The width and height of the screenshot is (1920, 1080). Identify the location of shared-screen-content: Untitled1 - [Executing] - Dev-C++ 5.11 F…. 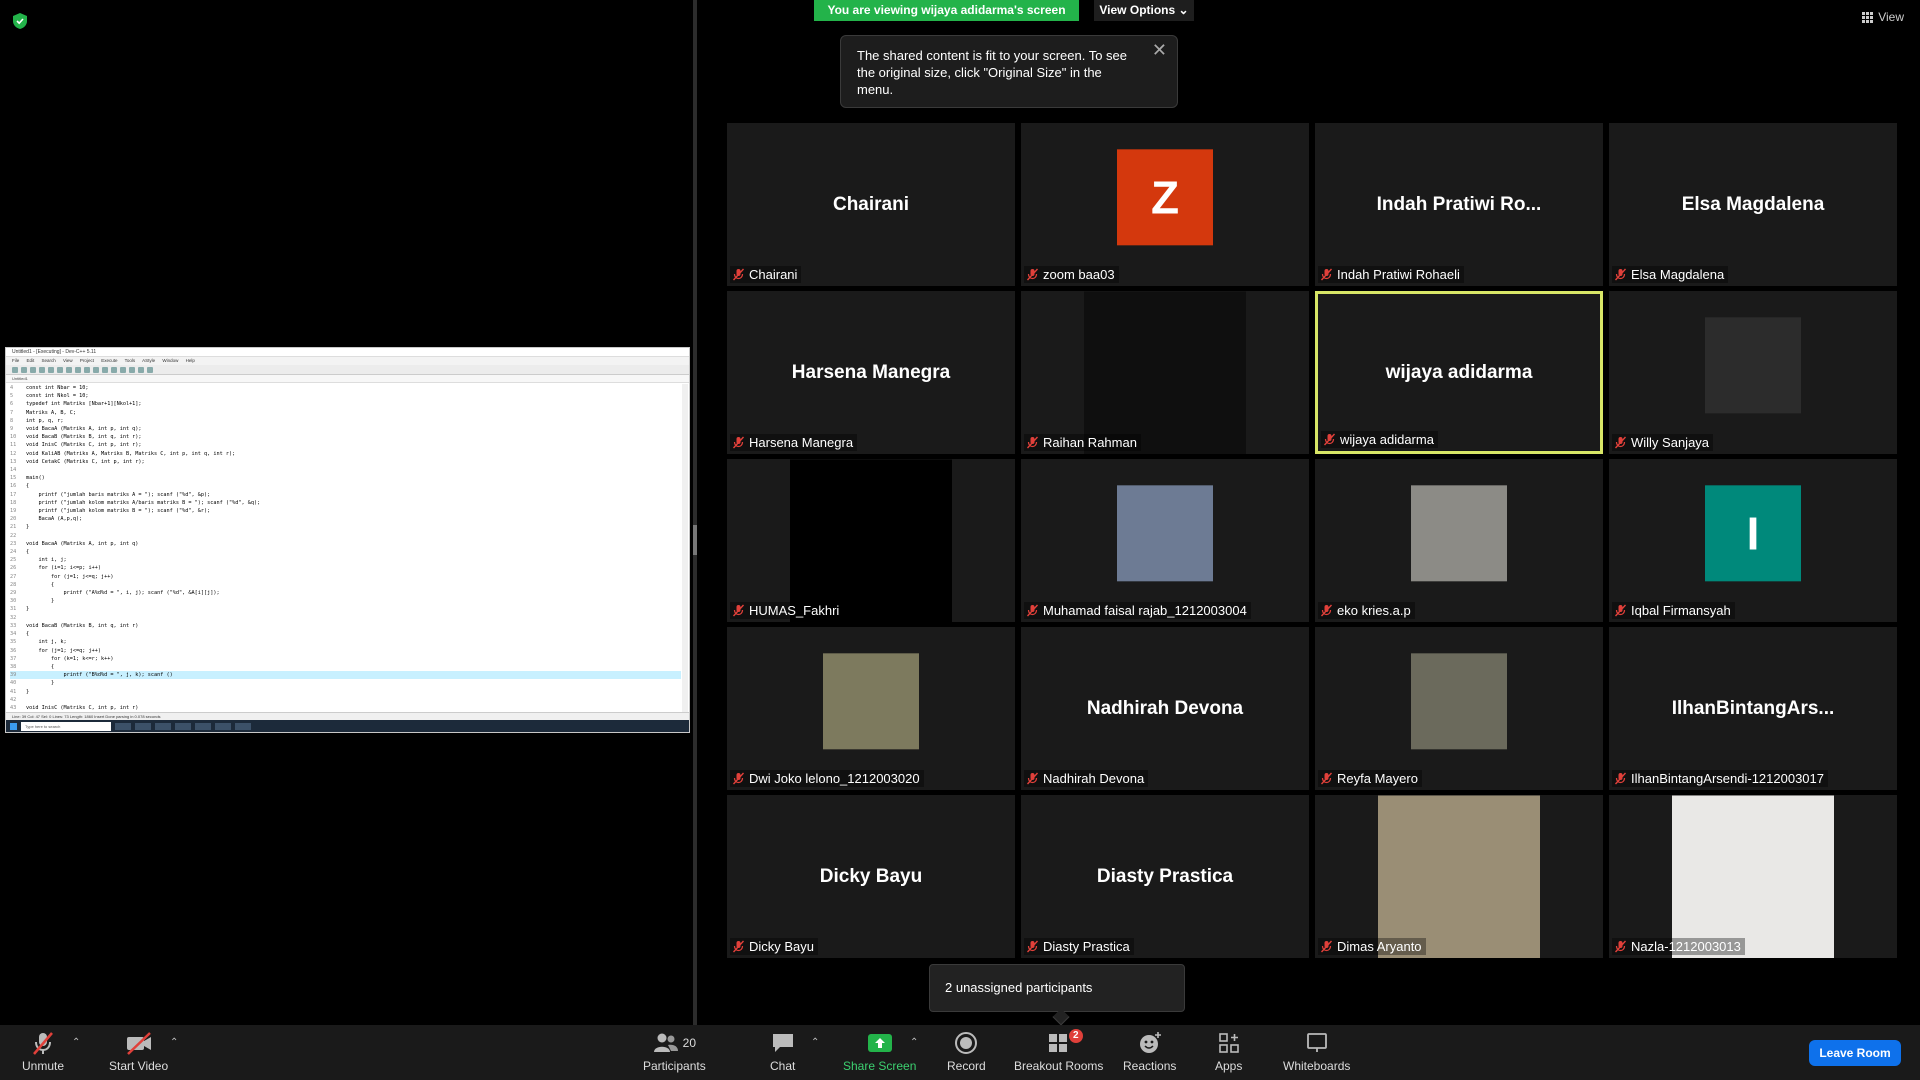
(347, 540).